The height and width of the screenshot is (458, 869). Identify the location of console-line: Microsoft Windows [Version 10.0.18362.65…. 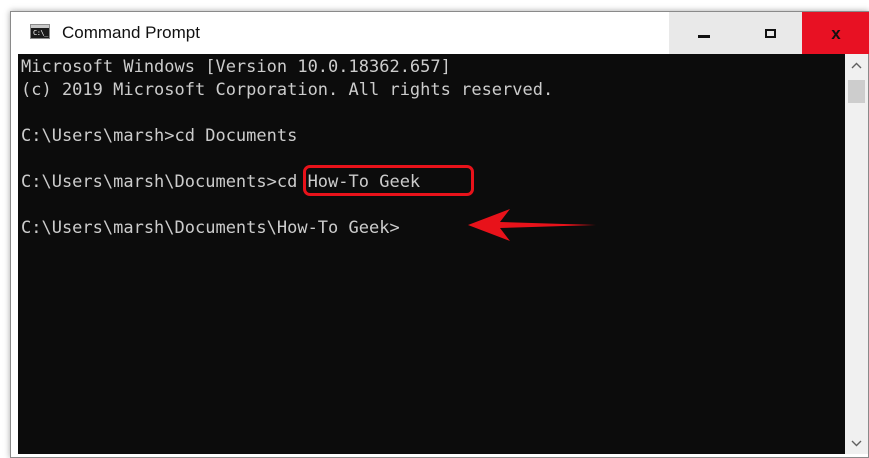
(236, 67).